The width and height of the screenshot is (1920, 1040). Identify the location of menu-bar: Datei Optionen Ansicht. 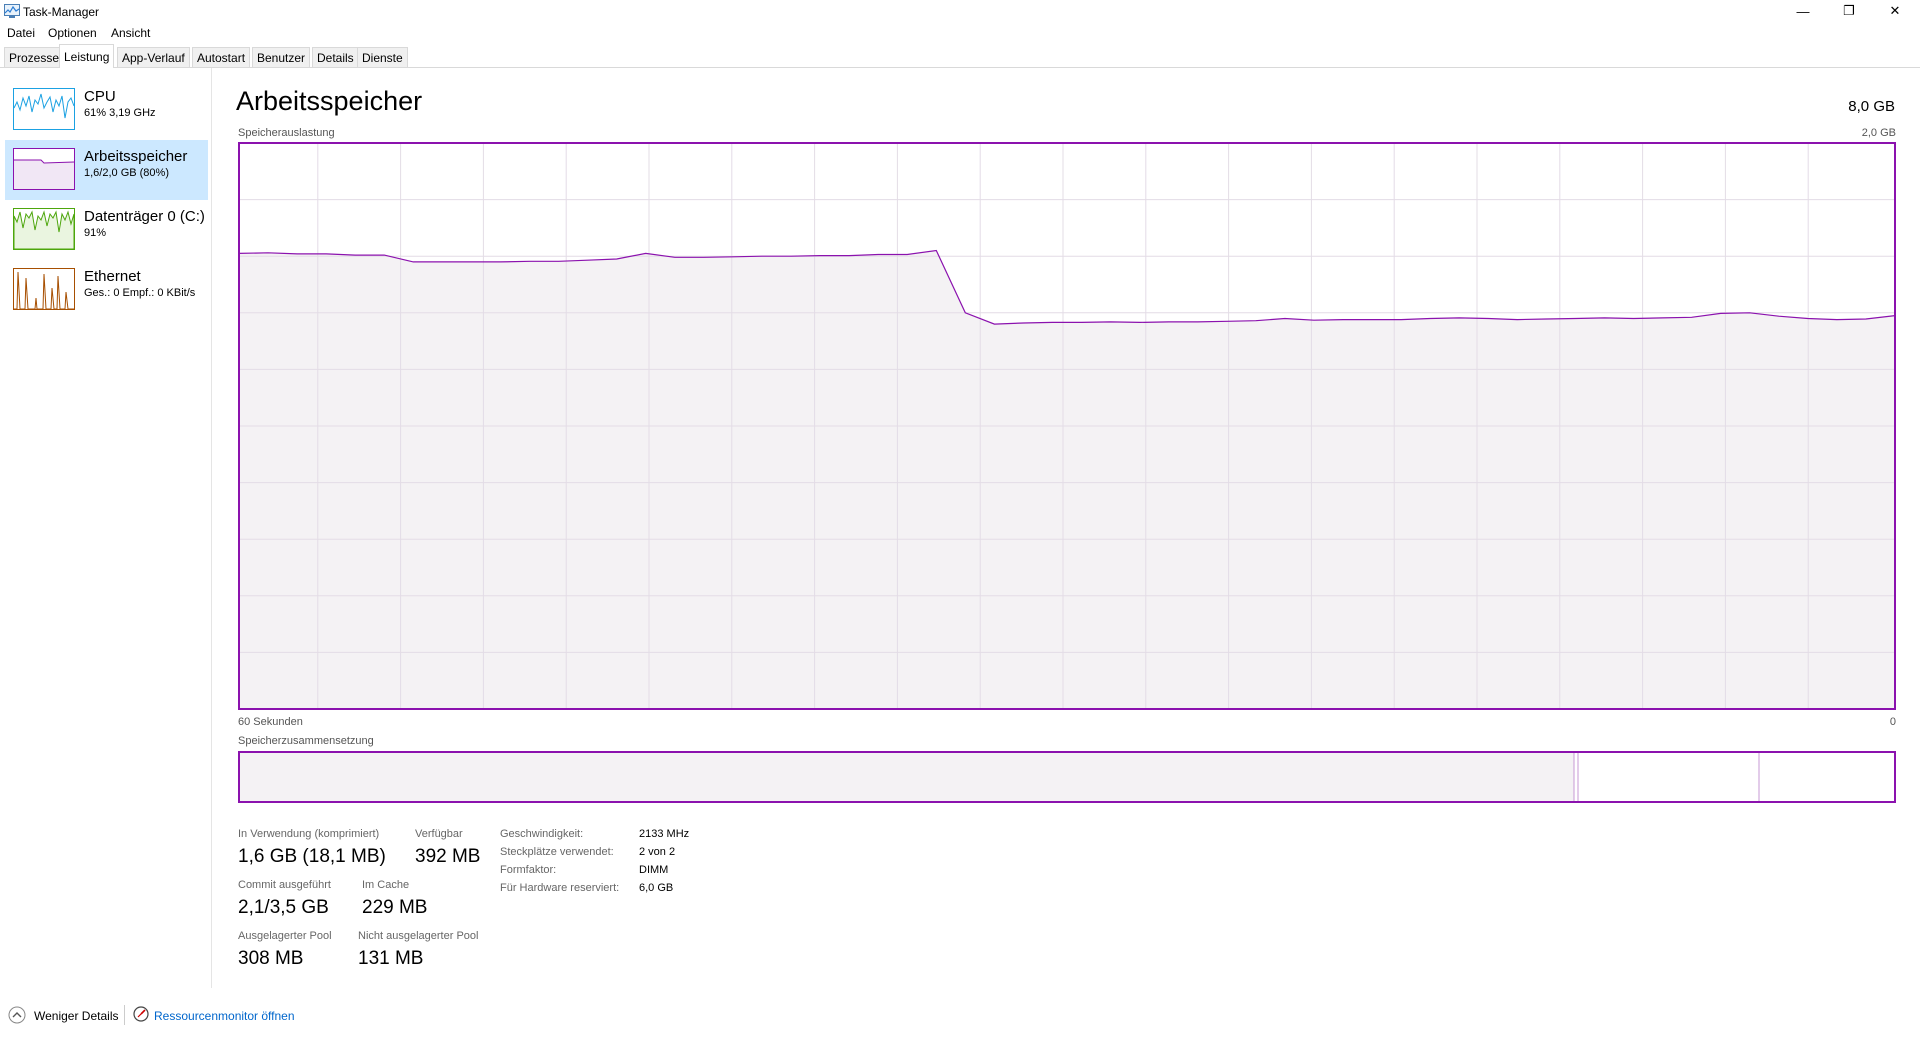
(960, 33).